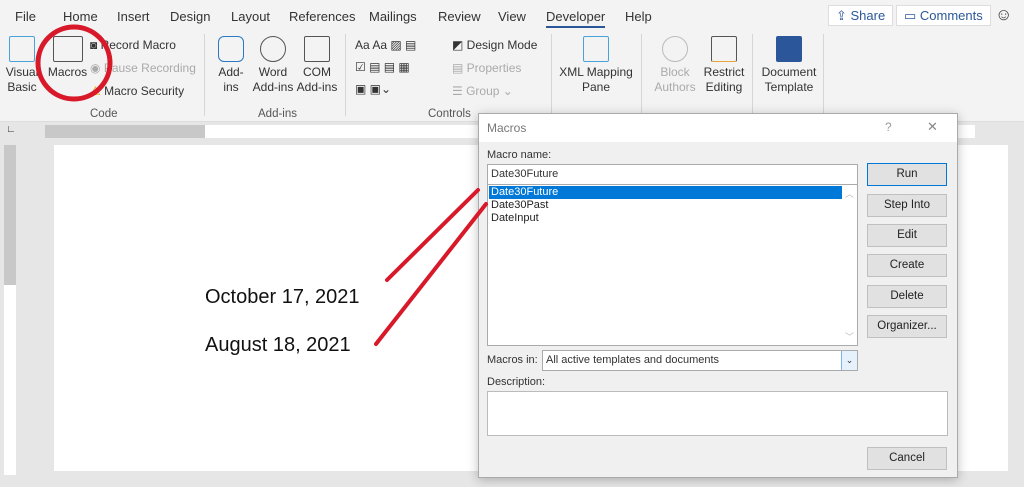  Describe the element at coordinates (250, 16) in the screenshot. I see `tab-layout: Layout` at that location.